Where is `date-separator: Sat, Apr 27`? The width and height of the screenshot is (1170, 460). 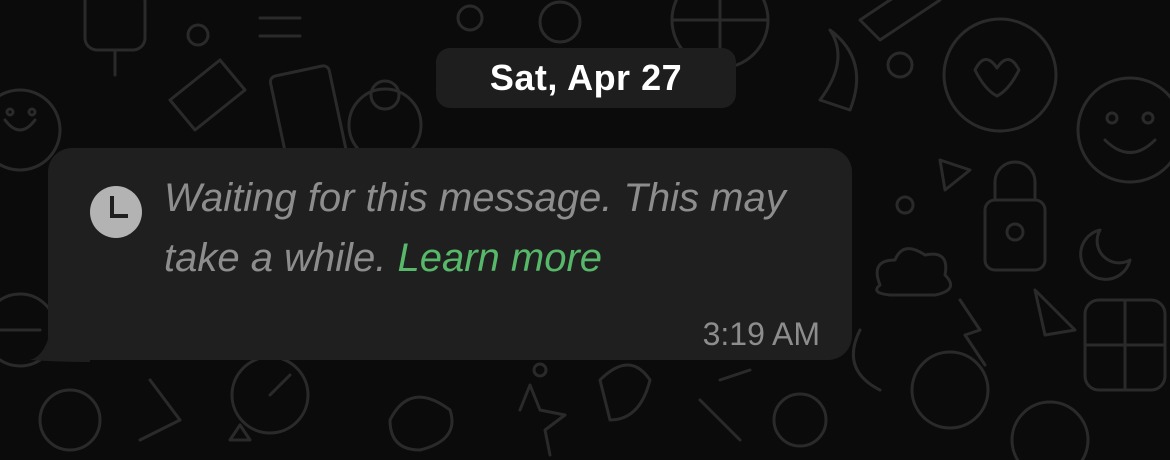 date-separator: Sat, Apr 27 is located at coordinates (586, 78).